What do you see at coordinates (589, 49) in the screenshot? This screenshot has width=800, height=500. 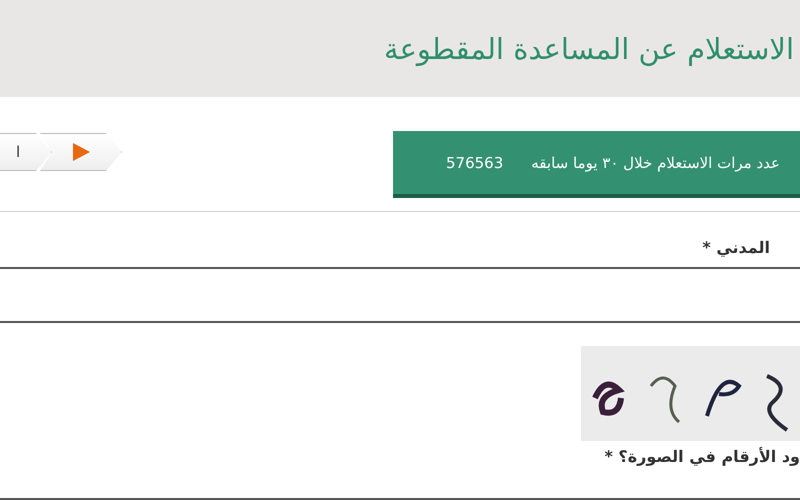 I see `page-title: الاستعلام عن المساعدة المقطوعة` at bounding box center [589, 49].